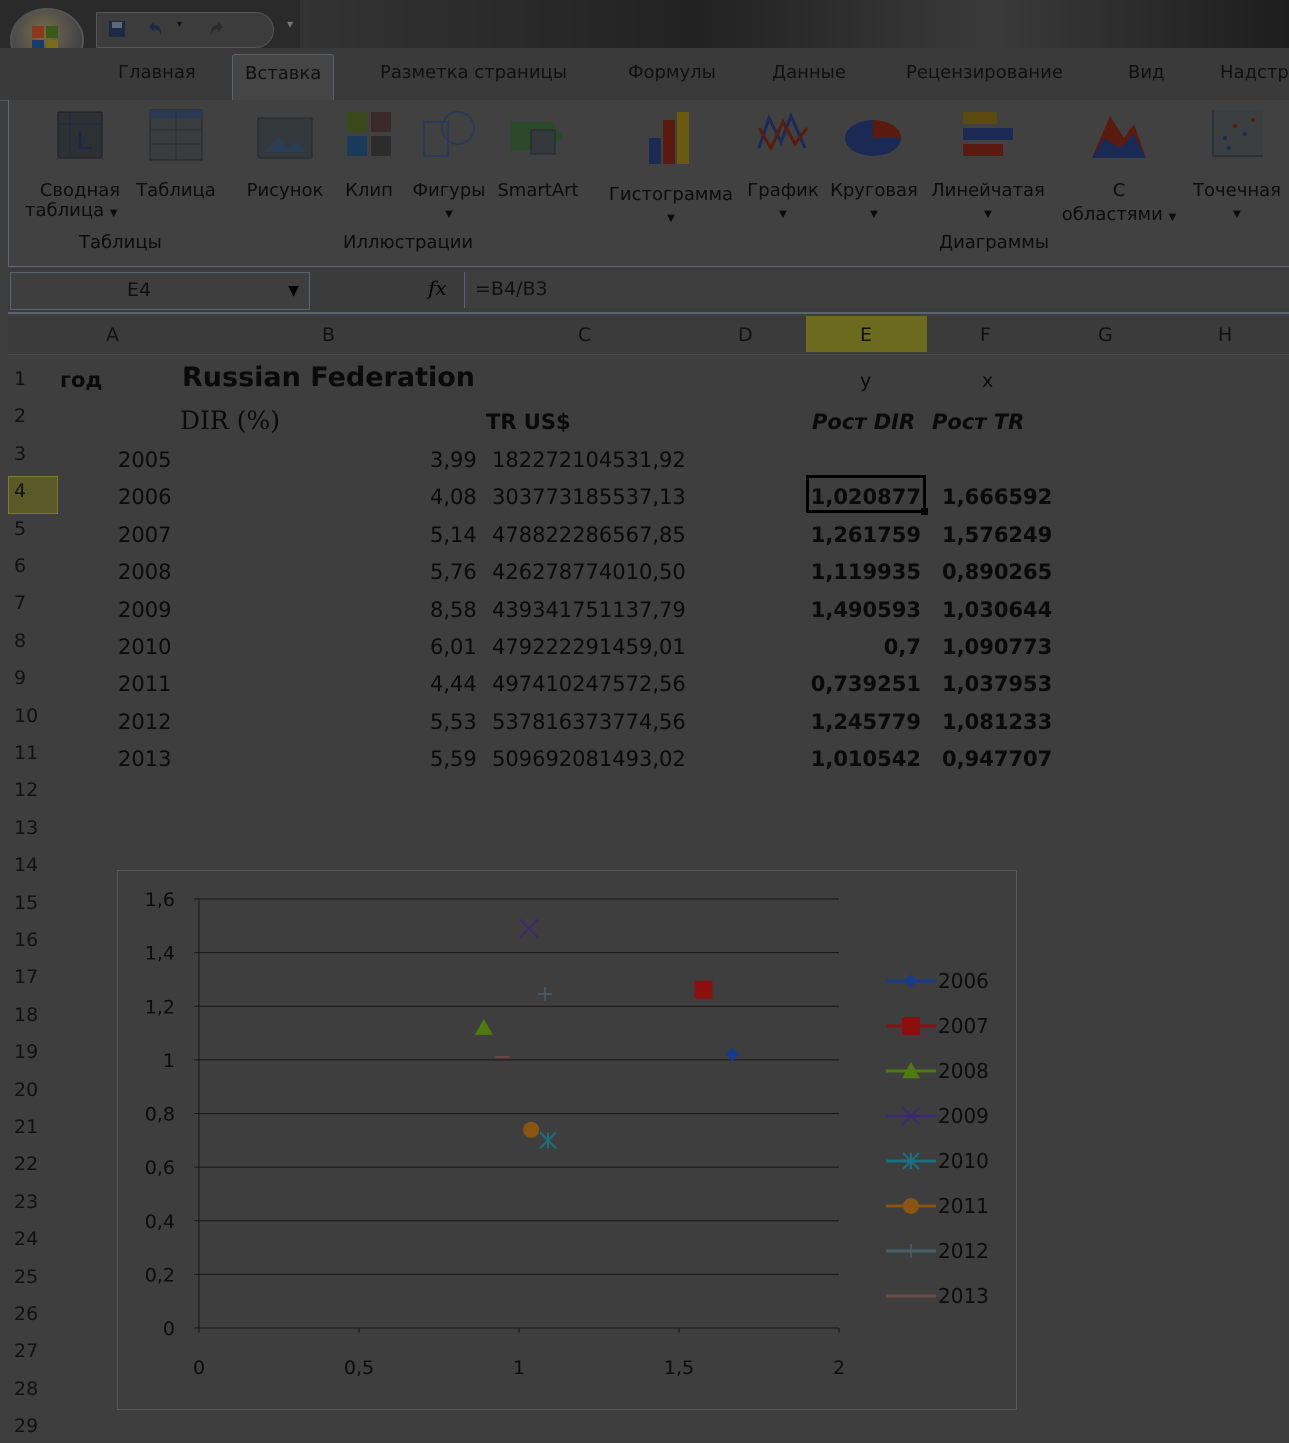  Describe the element at coordinates (112, 335) in the screenshot. I see `column-header-a: A` at that location.